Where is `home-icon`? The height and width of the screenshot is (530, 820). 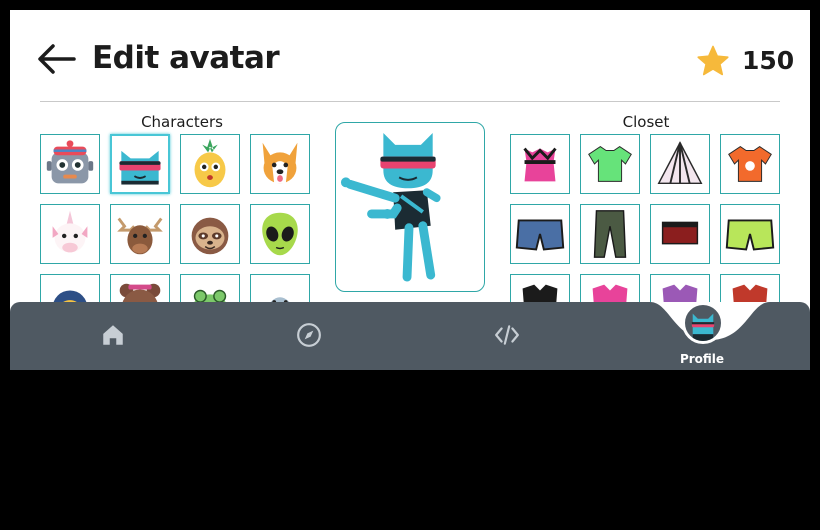
home-icon is located at coordinates (113, 335).